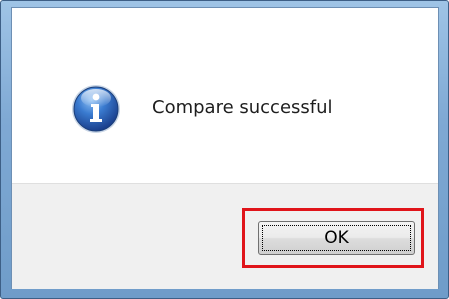  What do you see at coordinates (242, 107) in the screenshot?
I see `dialog-message: Compare successful` at bounding box center [242, 107].